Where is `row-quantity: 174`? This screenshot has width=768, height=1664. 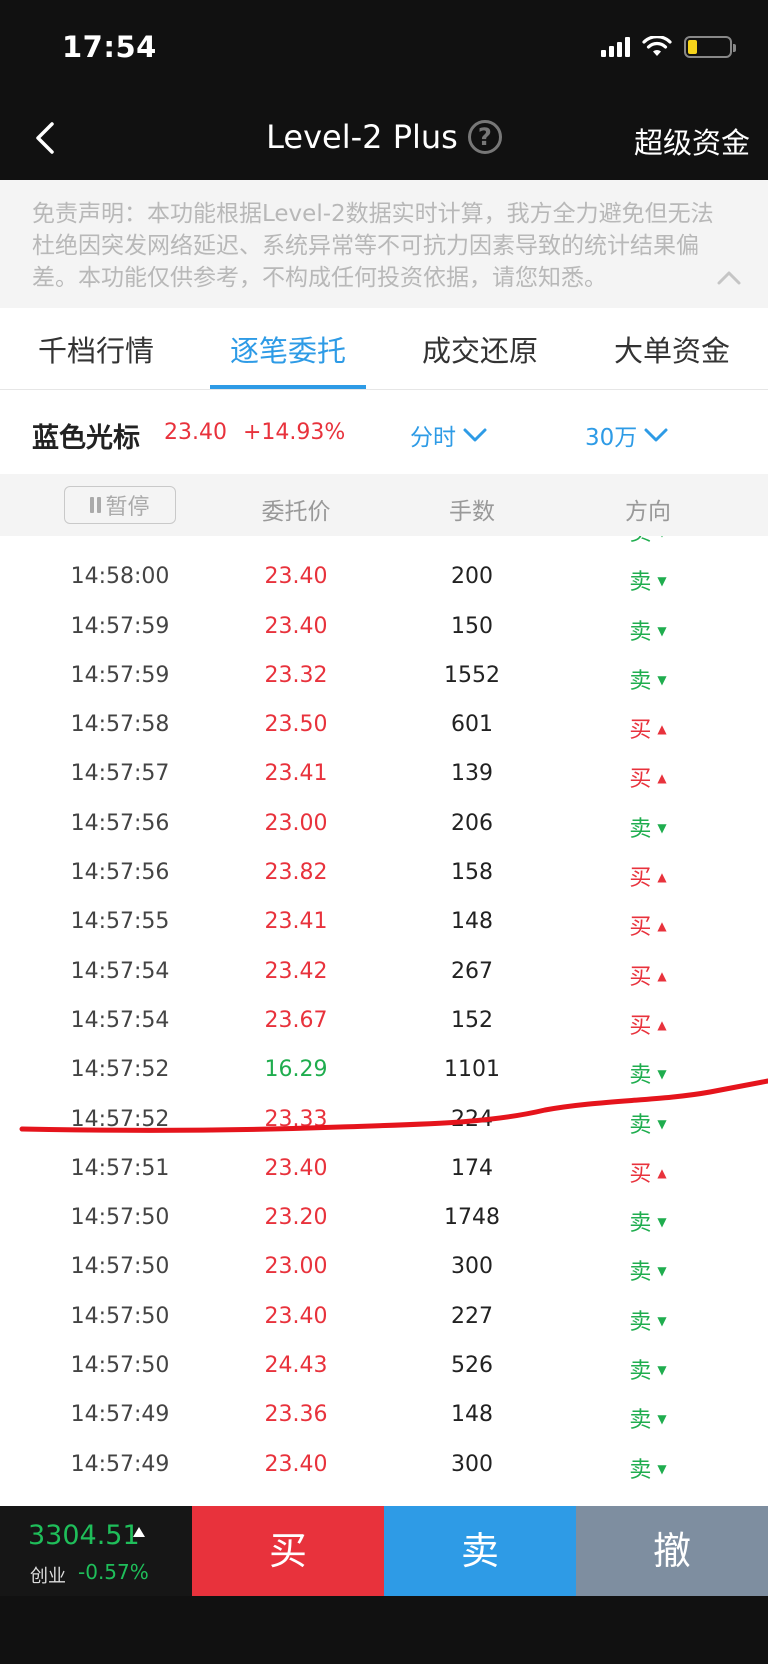 row-quantity: 174 is located at coordinates (472, 1168).